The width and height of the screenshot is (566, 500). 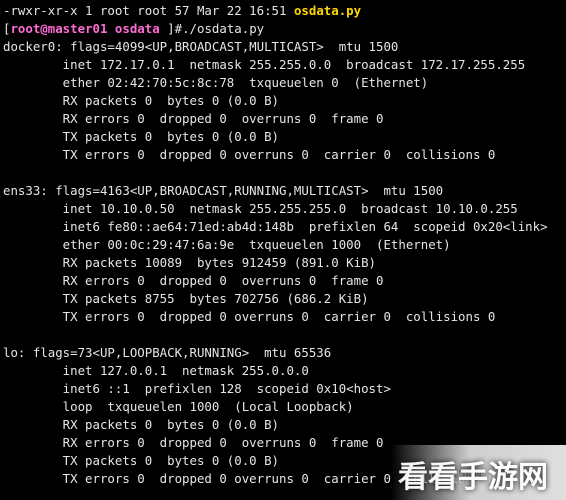 What do you see at coordinates (327, 10) in the screenshot?
I see `executable-filename: osdata.py` at bounding box center [327, 10].